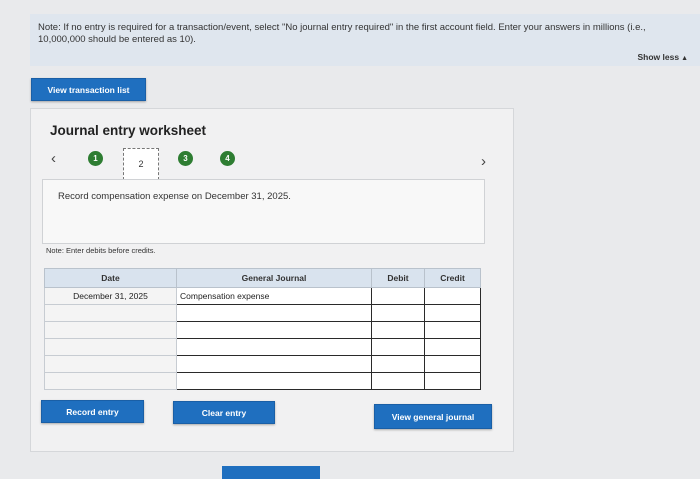 The height and width of the screenshot is (479, 700). Describe the element at coordinates (101, 250) in the screenshot. I see `debit-credit-note: Note: Enter debits before credits.` at that location.